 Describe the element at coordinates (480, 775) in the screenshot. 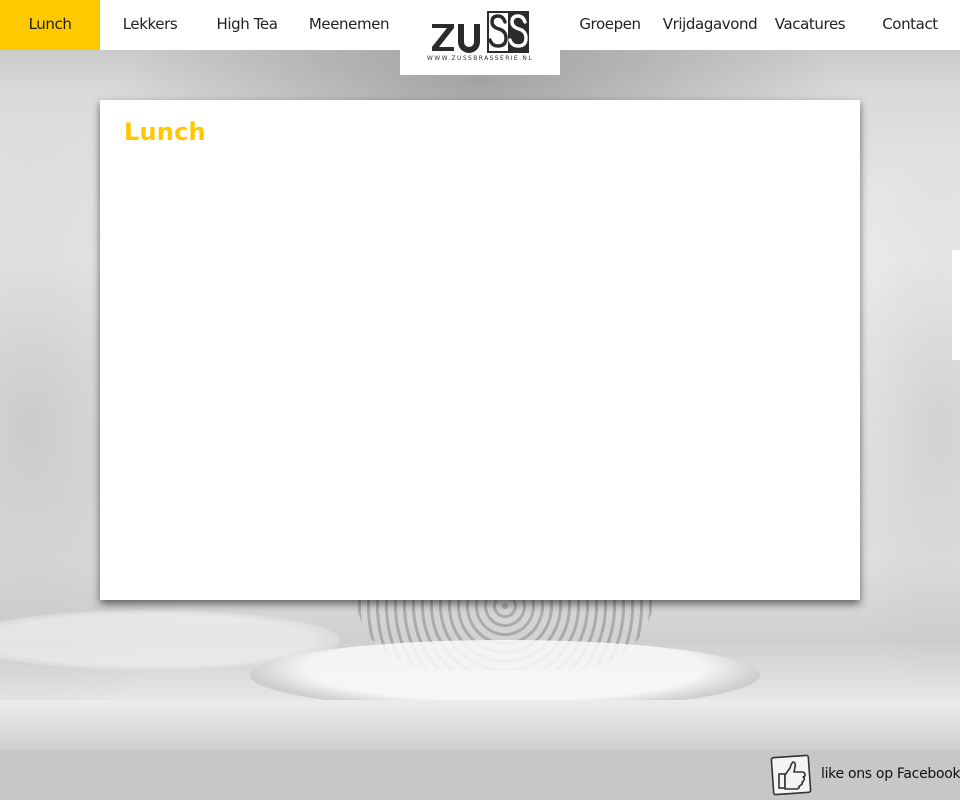

I see `footer: like ons op Facebook` at that location.